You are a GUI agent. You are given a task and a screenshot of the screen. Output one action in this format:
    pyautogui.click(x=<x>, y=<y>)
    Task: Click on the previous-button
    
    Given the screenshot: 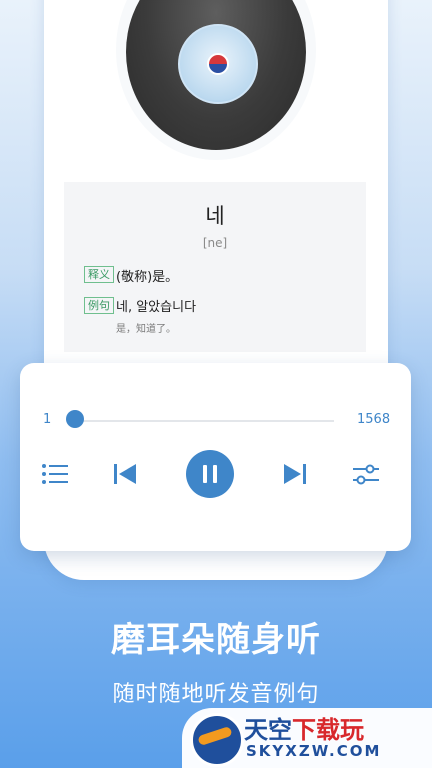 What is the action you would take?
    pyautogui.click(x=125, y=474)
    